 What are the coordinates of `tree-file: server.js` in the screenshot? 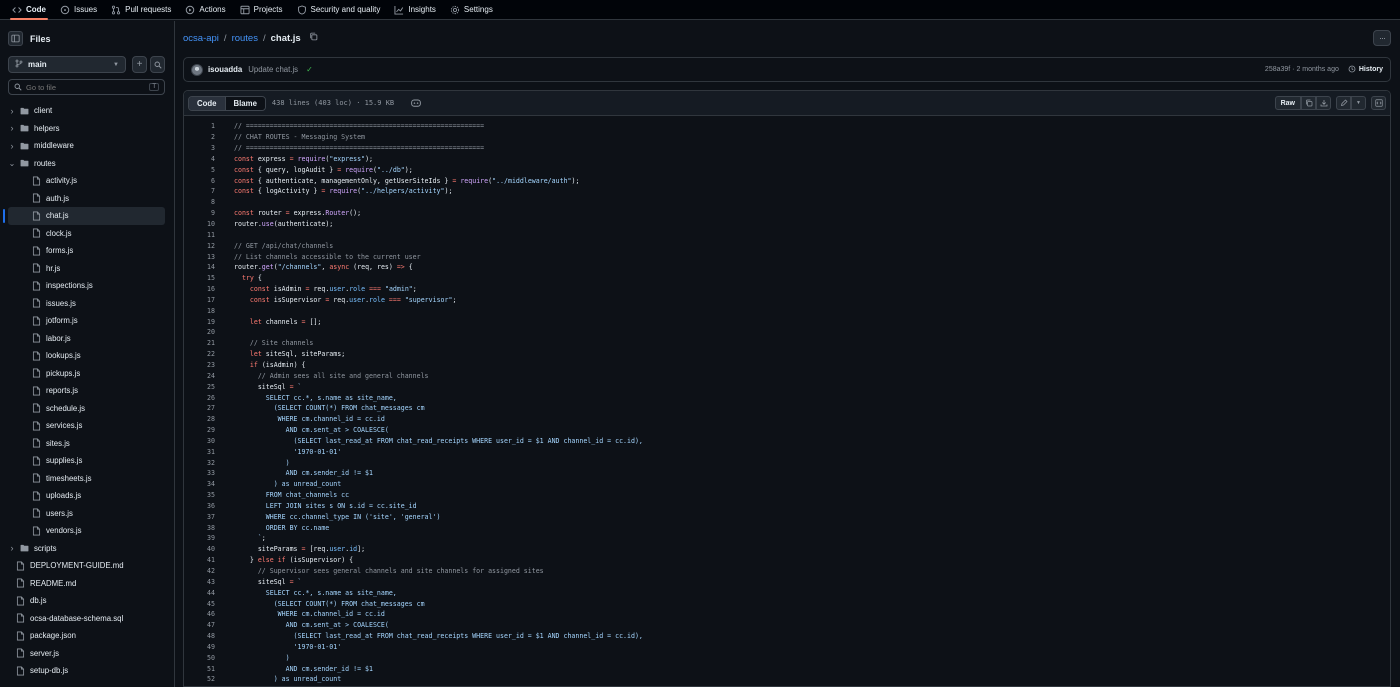 It's located at (87, 654).